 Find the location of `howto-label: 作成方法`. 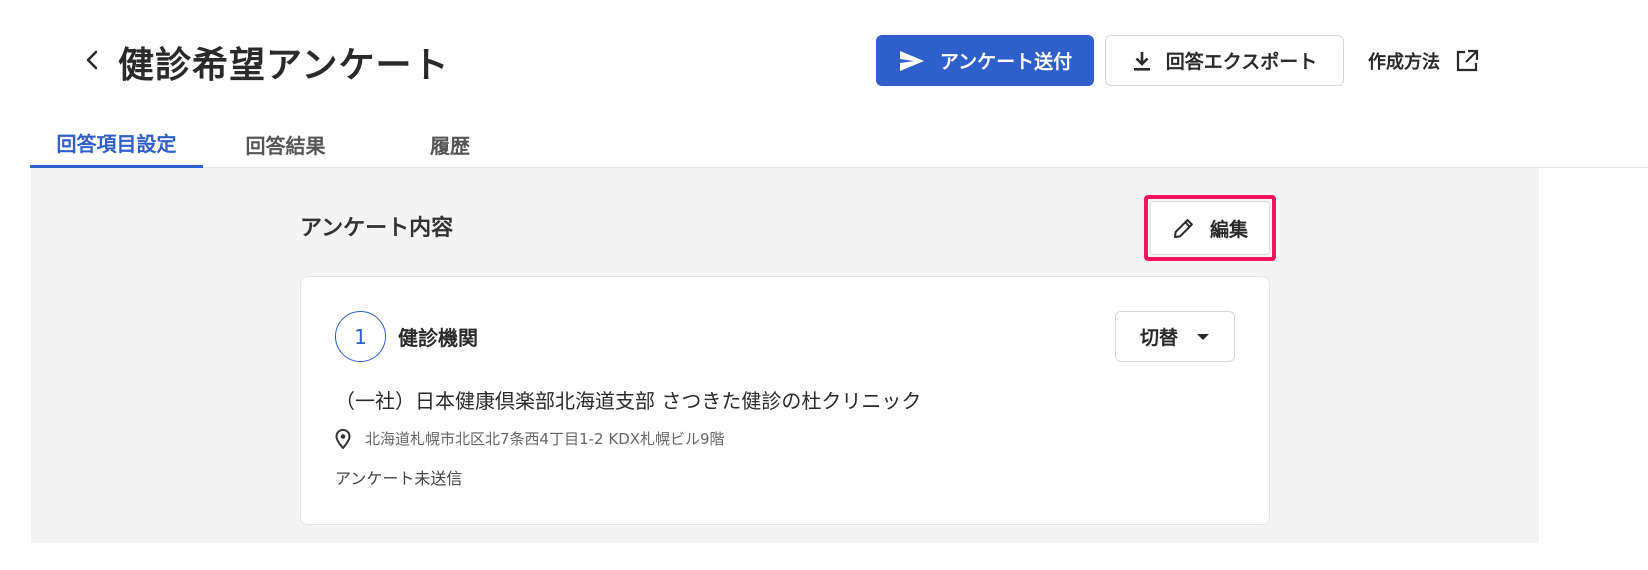

howto-label: 作成方法 is located at coordinates (1404, 62).